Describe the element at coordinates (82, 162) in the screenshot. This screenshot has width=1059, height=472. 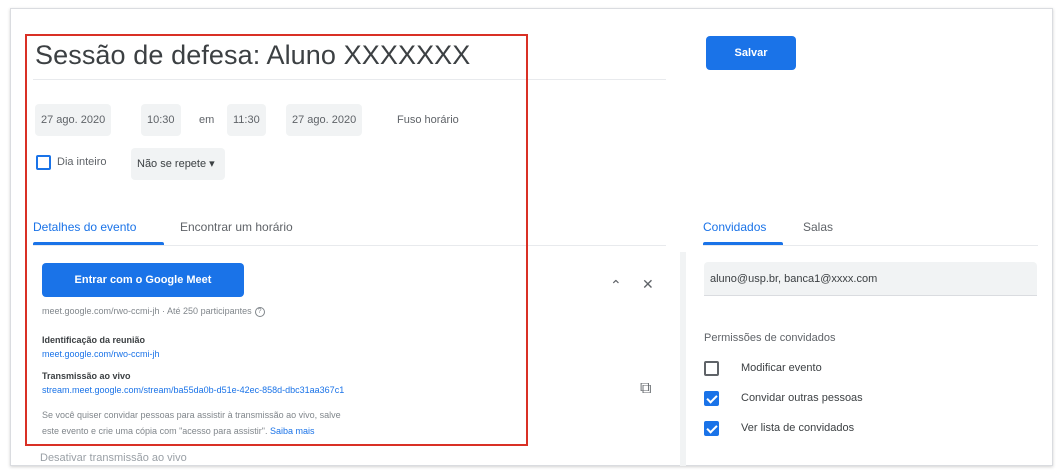
I see `allday-label: Dia inteiro` at that location.